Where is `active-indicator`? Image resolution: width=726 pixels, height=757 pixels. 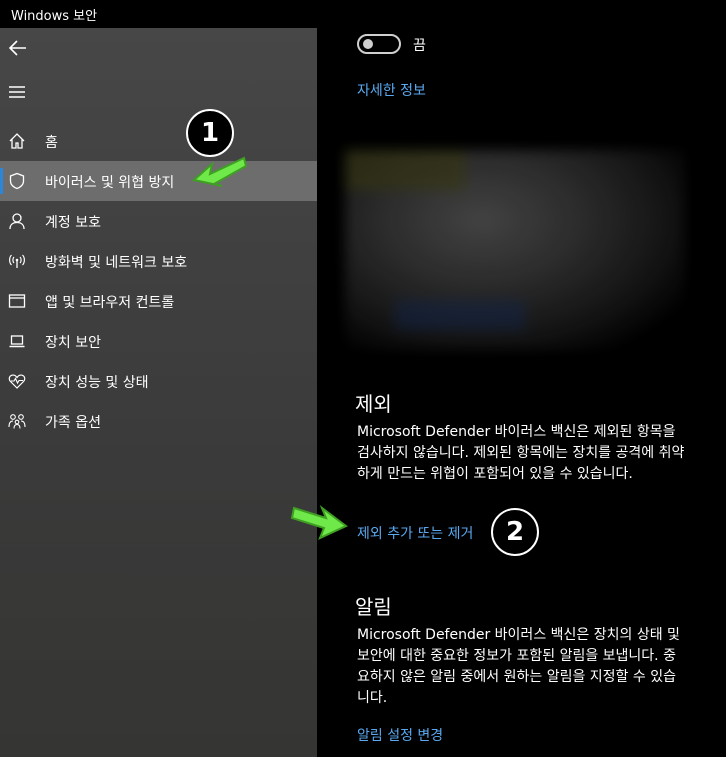
active-indicator is located at coordinates (1, 181).